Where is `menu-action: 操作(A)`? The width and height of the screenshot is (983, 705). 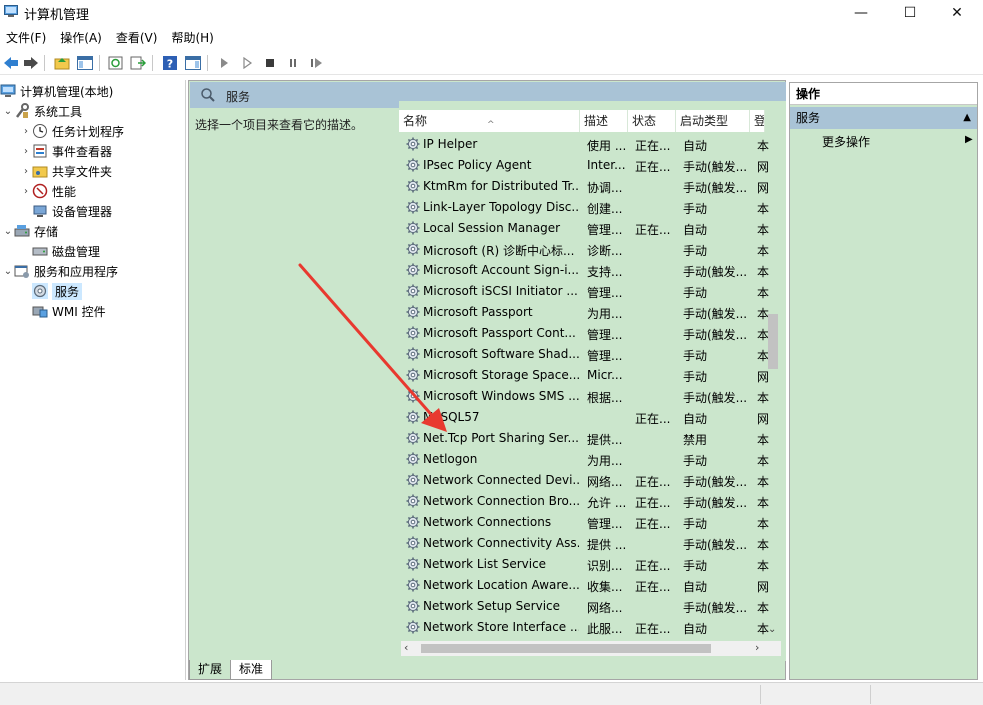 menu-action: 操作(A) is located at coordinates (82, 38).